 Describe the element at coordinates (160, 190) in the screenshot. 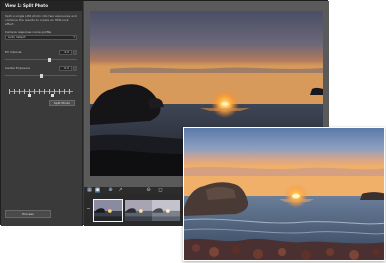

I see `fit-icon: ◻` at that location.